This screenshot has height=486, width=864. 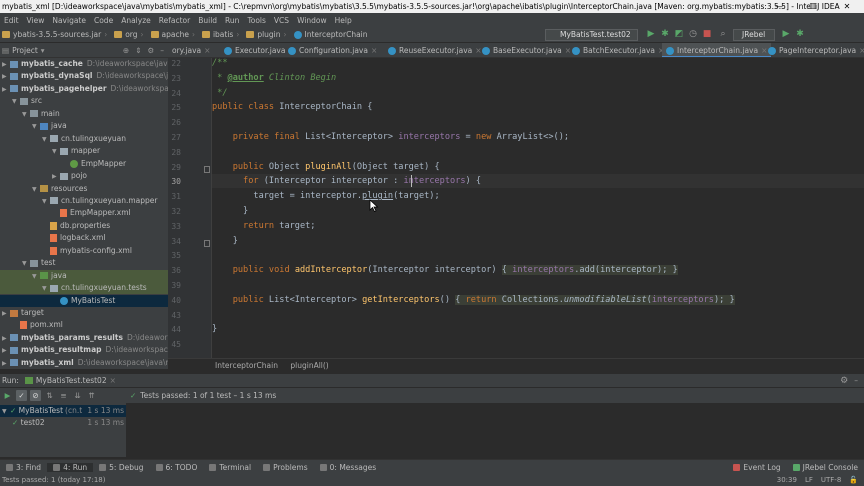 I want to click on project-tree-item: ▼ resources, so click(x=84, y=189).